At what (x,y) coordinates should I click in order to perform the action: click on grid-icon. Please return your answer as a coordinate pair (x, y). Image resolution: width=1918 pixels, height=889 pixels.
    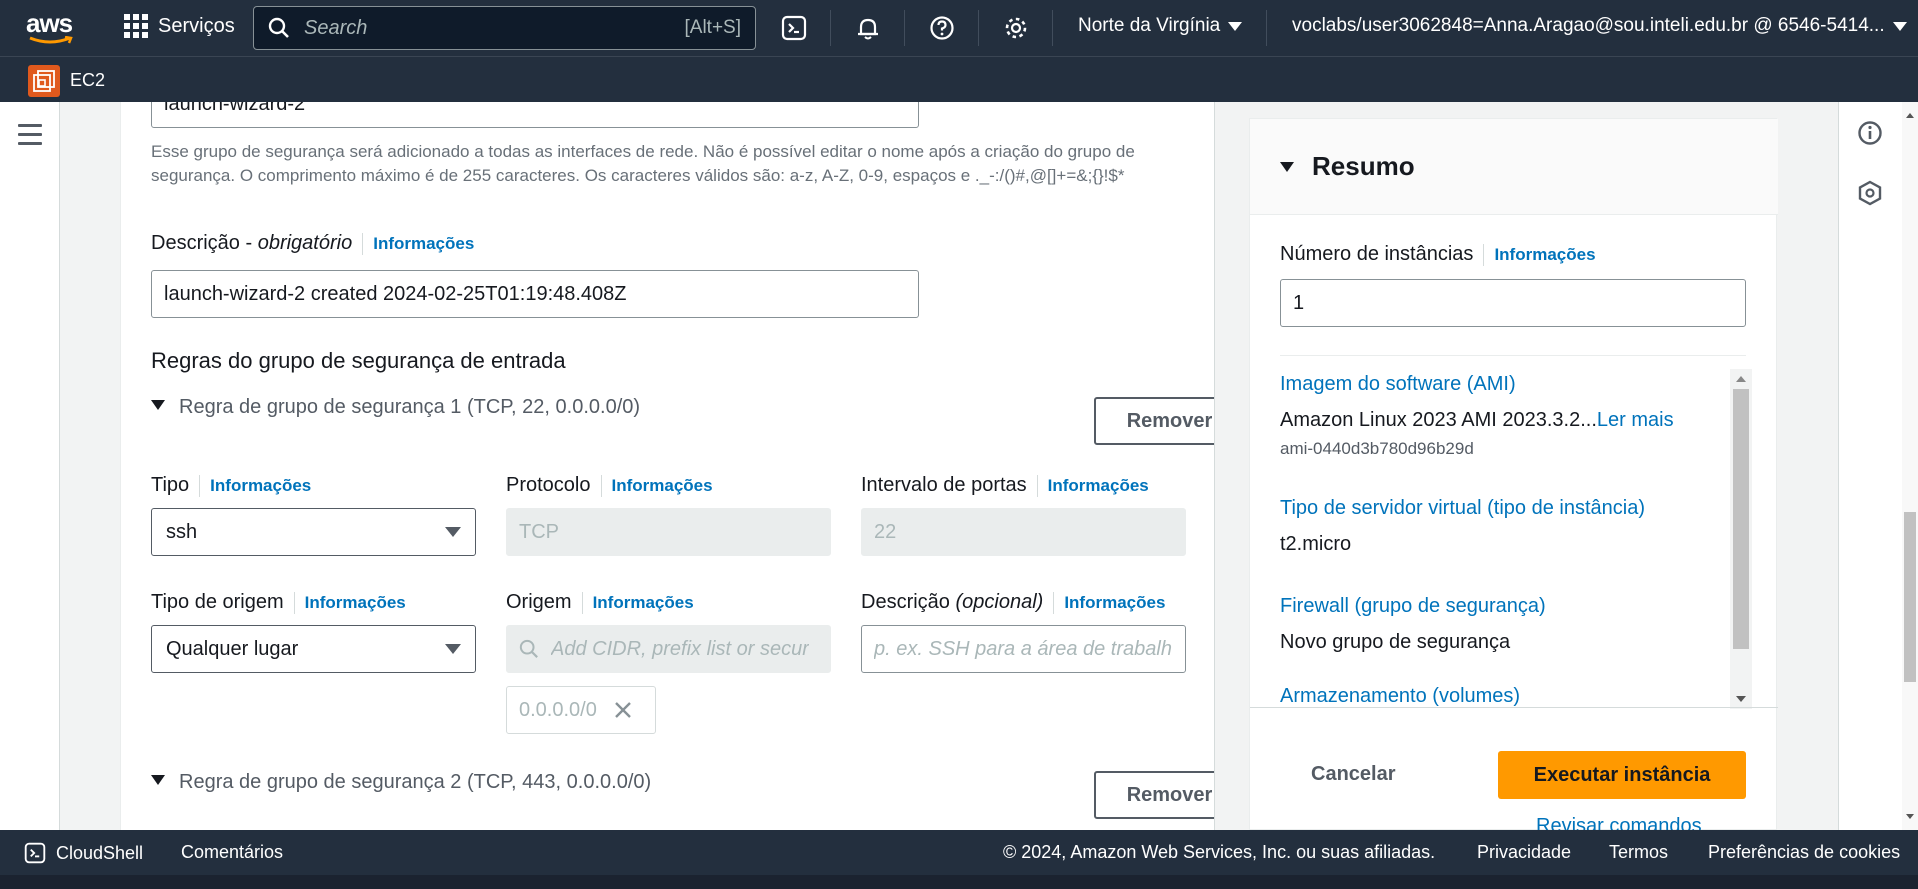
    Looking at the image, I should click on (136, 26).